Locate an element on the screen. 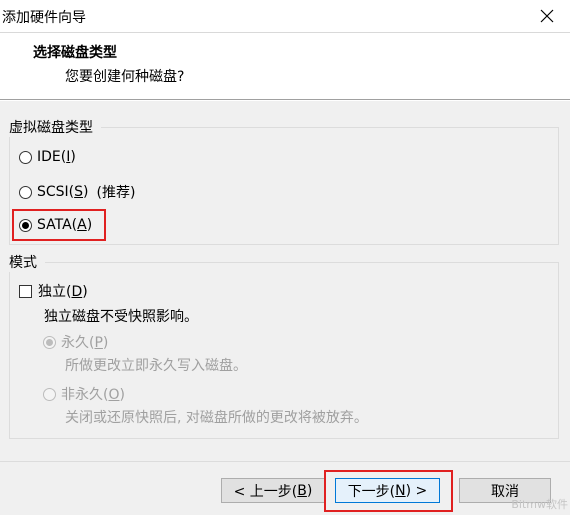 The image size is (570, 515). radio-scsi-label: SCSI(S) is located at coordinates (63, 192).